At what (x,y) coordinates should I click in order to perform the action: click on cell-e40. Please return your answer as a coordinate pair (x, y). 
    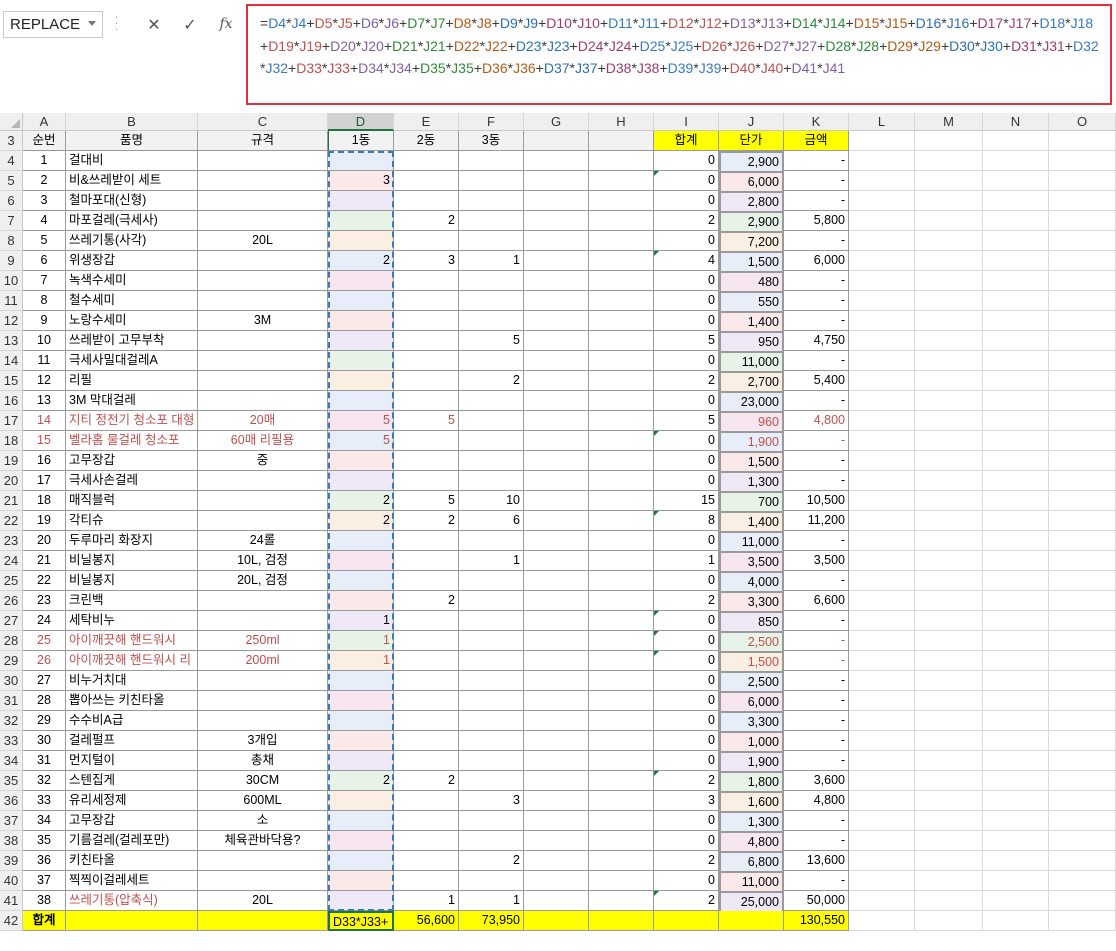
    Looking at the image, I should click on (426, 881).